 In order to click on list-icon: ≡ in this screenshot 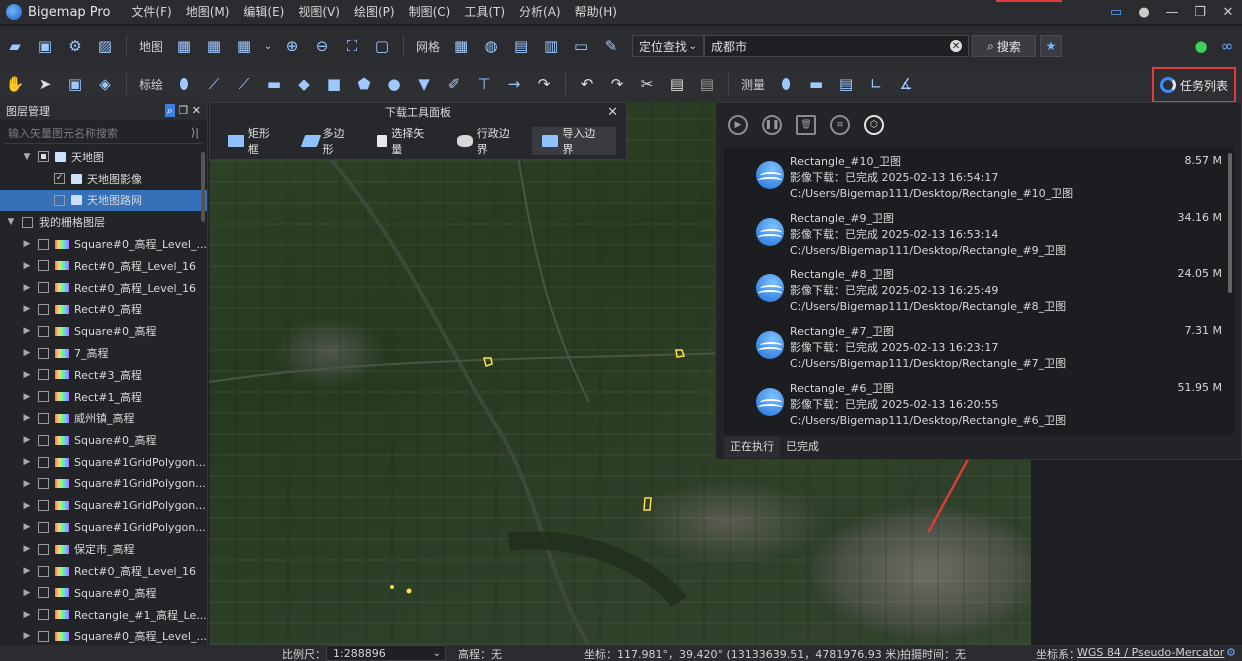, I will do `click(840, 125)`.